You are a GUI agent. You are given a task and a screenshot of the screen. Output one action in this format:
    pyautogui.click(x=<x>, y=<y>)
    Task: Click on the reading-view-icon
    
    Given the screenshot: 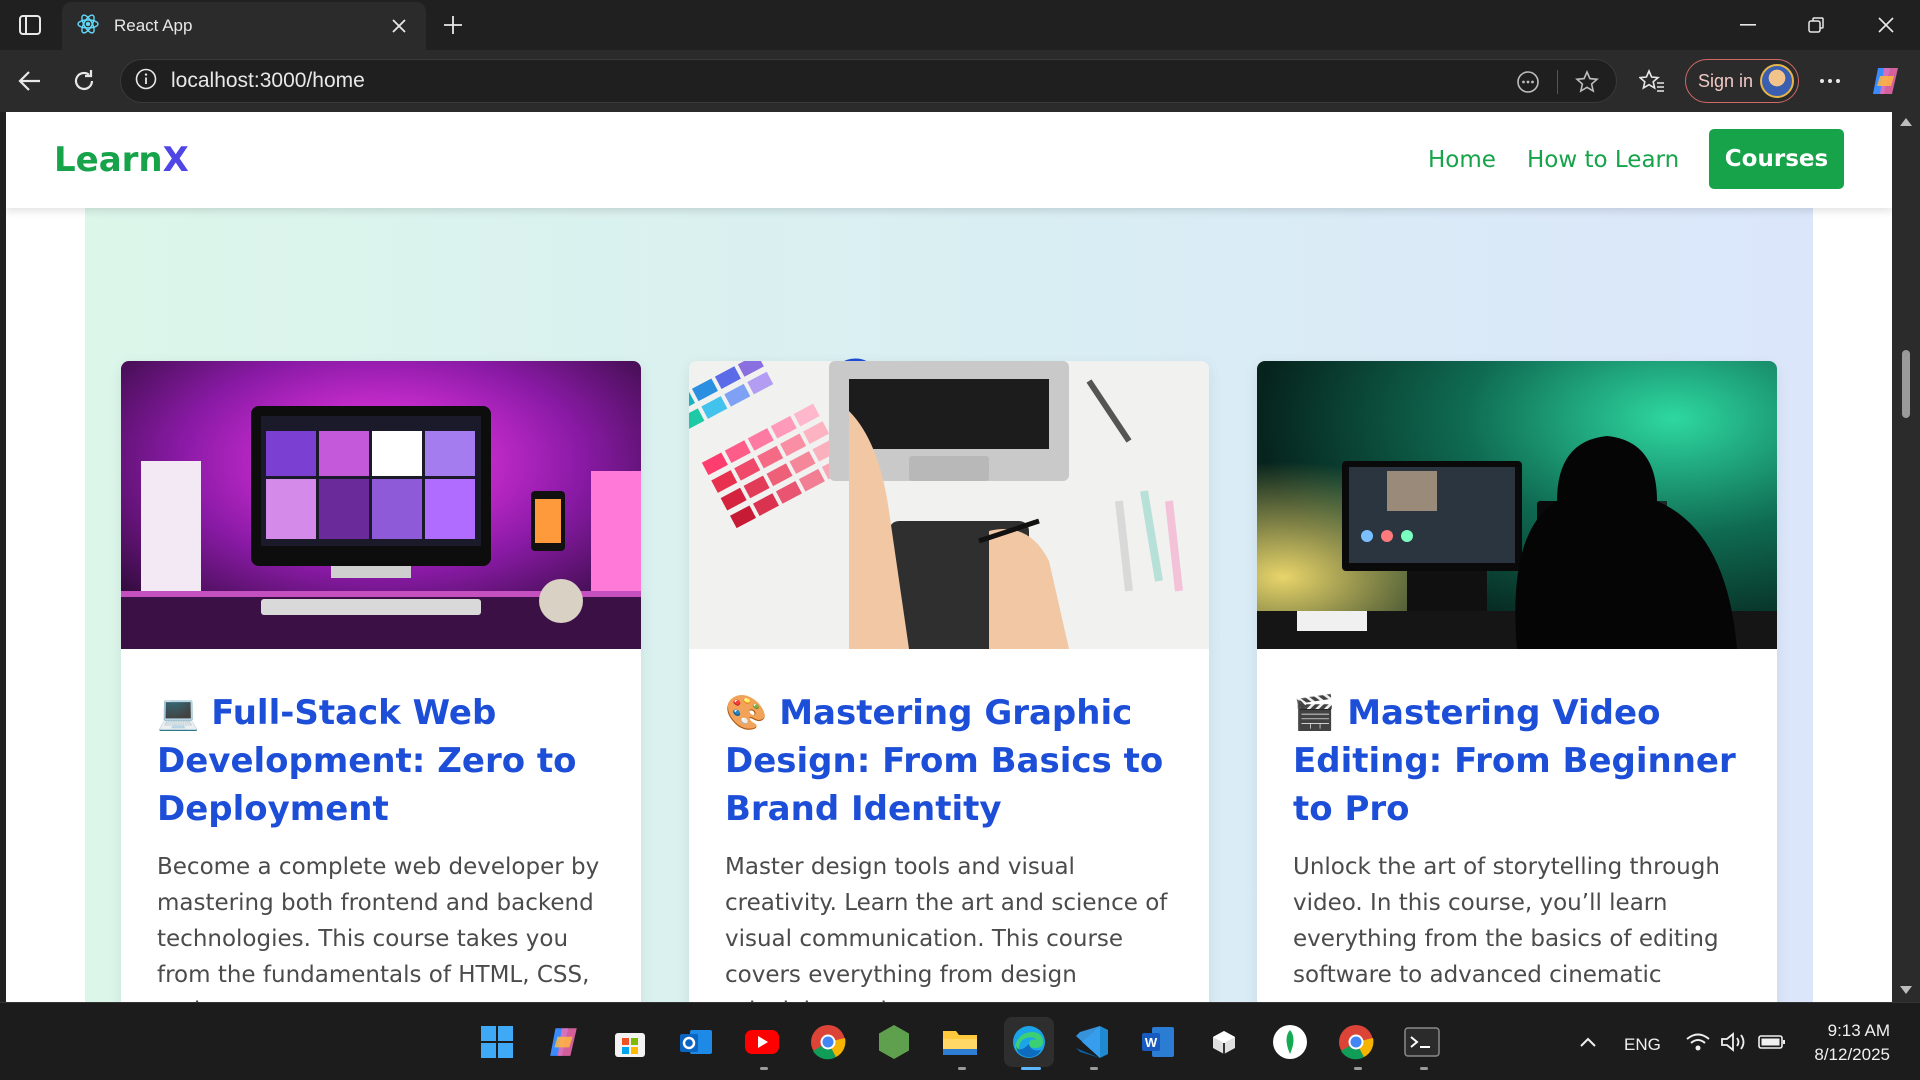 What is the action you would take?
    pyautogui.click(x=1528, y=82)
    